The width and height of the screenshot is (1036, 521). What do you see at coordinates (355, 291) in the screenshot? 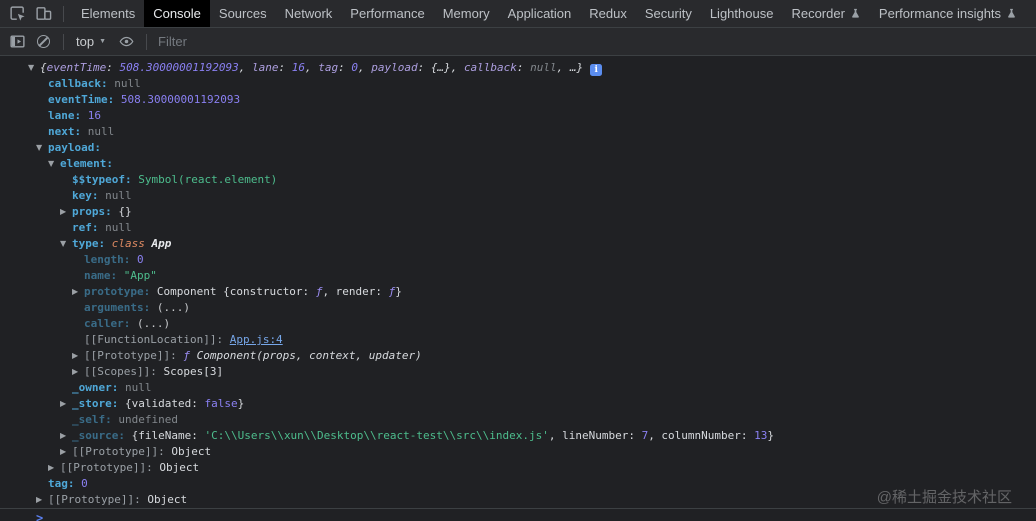
I see `value-white: , render:` at bounding box center [355, 291].